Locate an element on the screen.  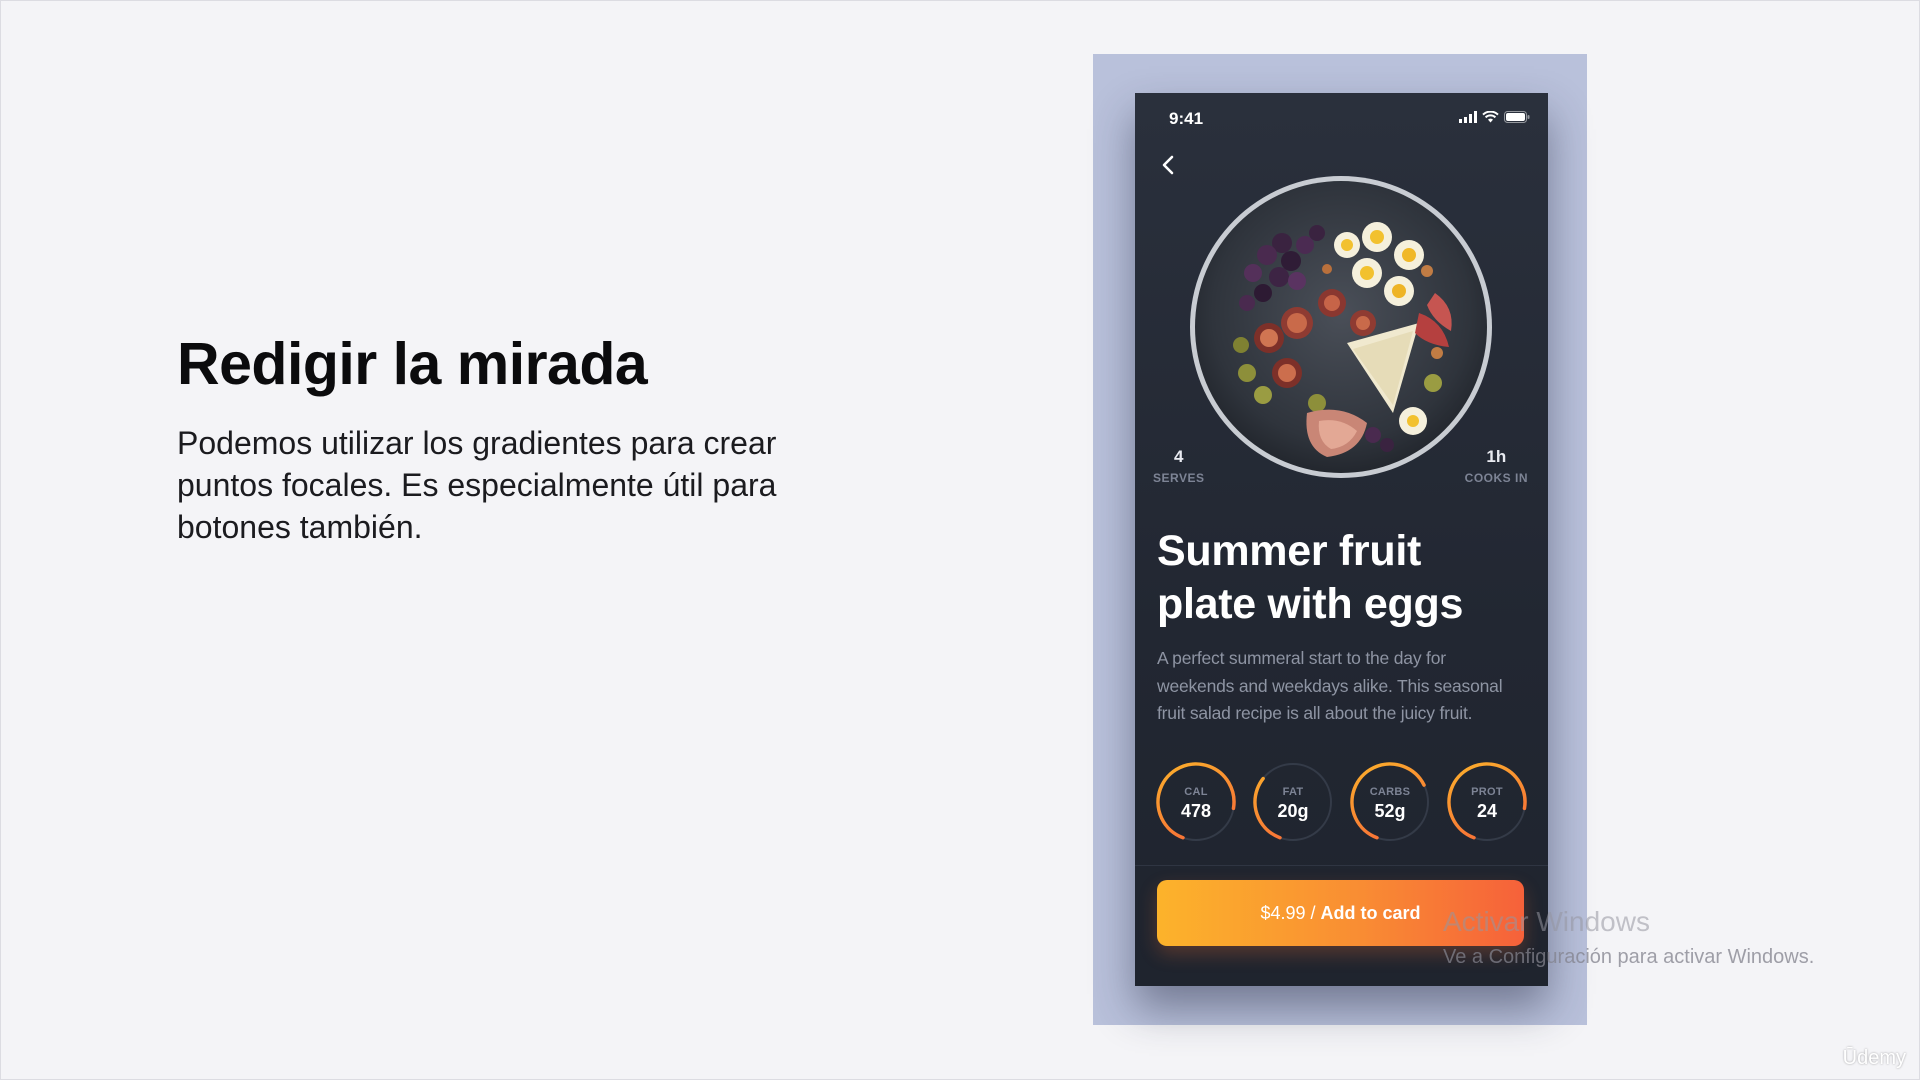
recipe-title: Summer fruit plate with eggs is located at coordinates (1347, 578).